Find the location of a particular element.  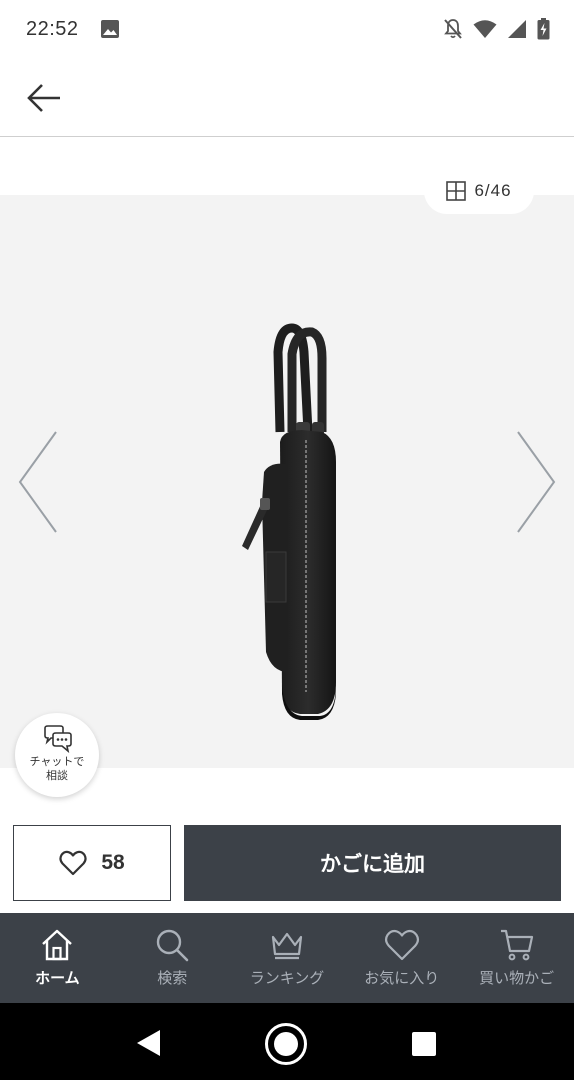

recents-square-icon is located at coordinates (424, 1044).